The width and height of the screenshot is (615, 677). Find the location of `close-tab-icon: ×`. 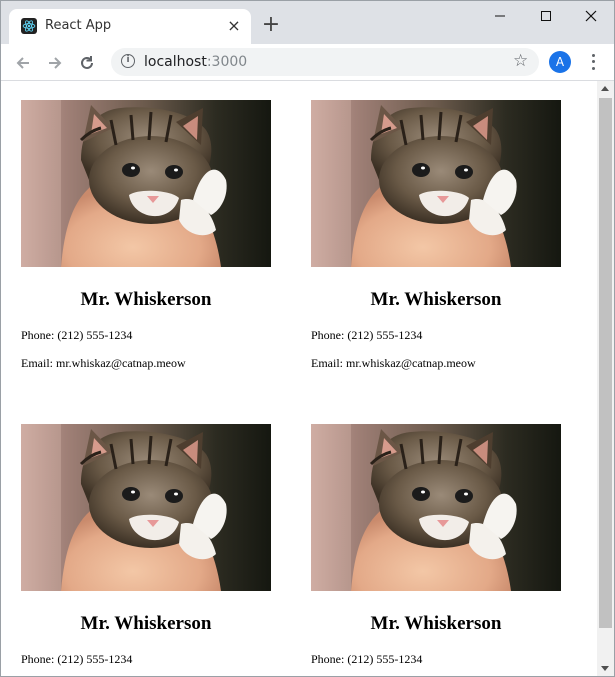

close-tab-icon: × is located at coordinates (234, 26).